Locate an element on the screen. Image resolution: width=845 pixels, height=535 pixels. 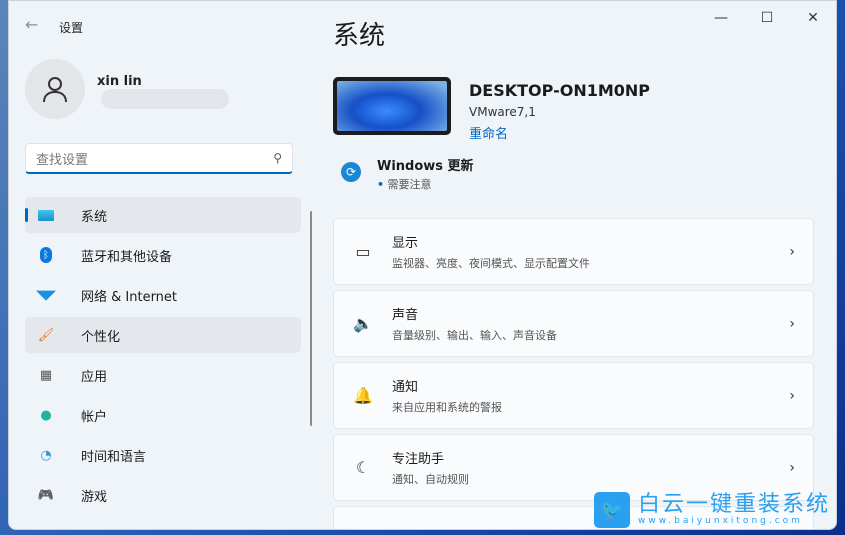
monitor-icon: ▭ is located at coordinates (363, 251).